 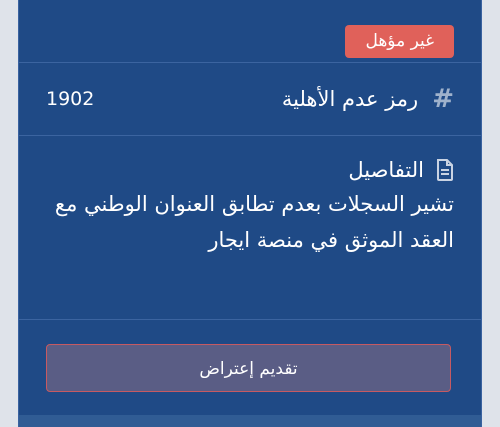 I want to click on next-card-edge, so click(x=250, y=421).